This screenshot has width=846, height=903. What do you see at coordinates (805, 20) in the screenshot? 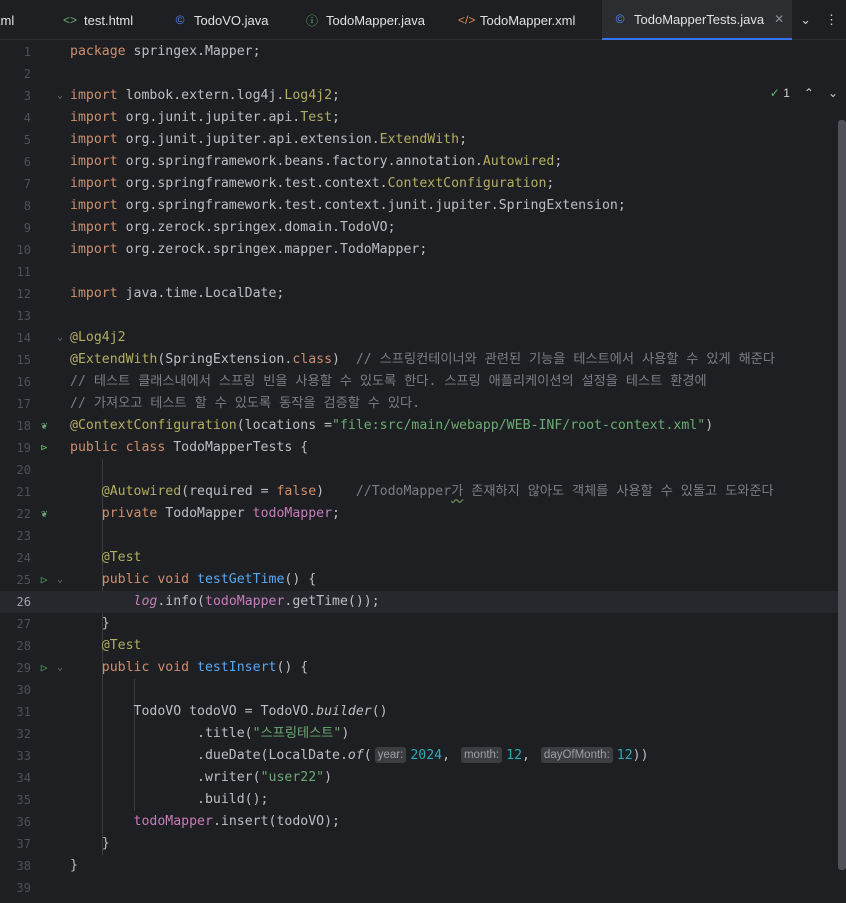
I see `chevron-down-icon: ⌄` at bounding box center [805, 20].